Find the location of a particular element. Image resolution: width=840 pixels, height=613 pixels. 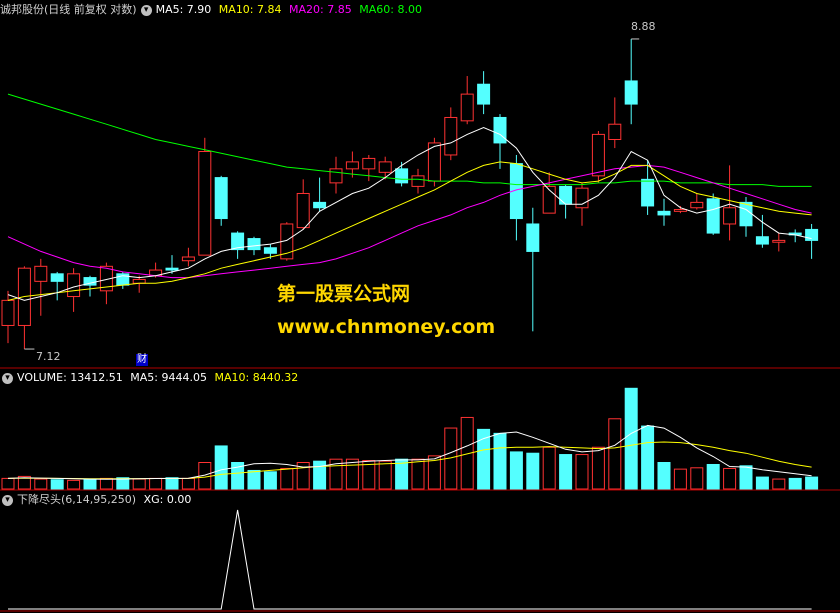

watermark-url: www.chnmoney.com is located at coordinates (386, 327).